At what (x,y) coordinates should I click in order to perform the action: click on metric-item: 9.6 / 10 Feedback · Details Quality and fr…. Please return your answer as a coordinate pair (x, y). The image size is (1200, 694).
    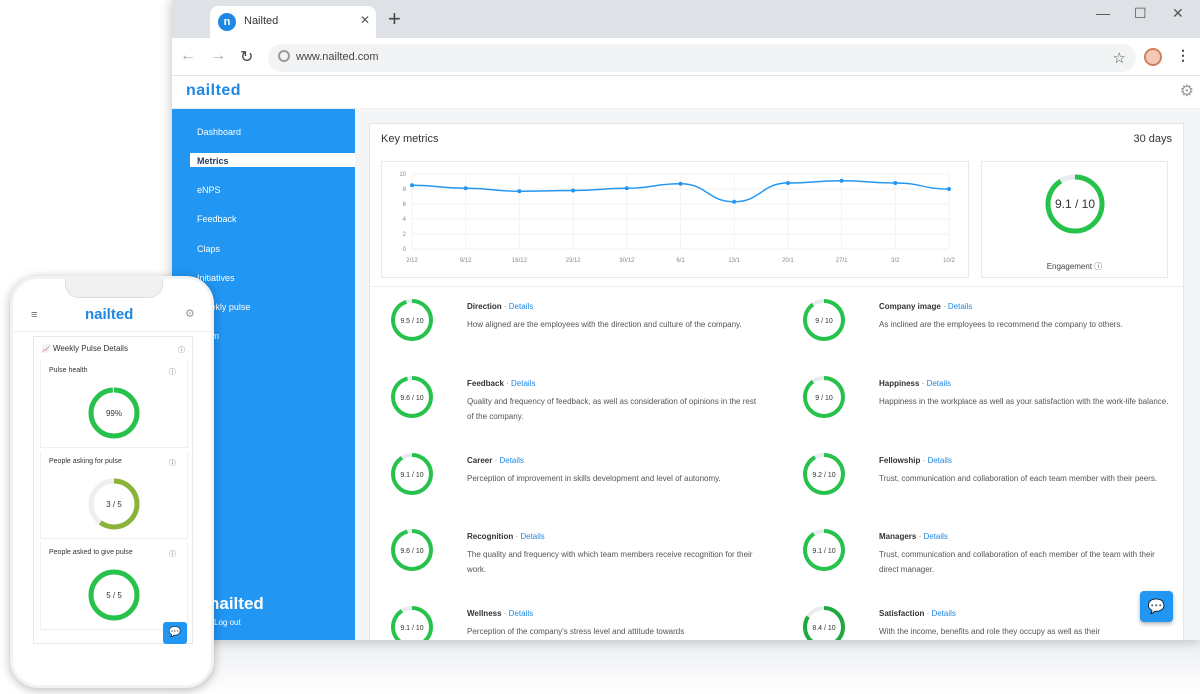
    Looking at the image, I should click on (563, 410).